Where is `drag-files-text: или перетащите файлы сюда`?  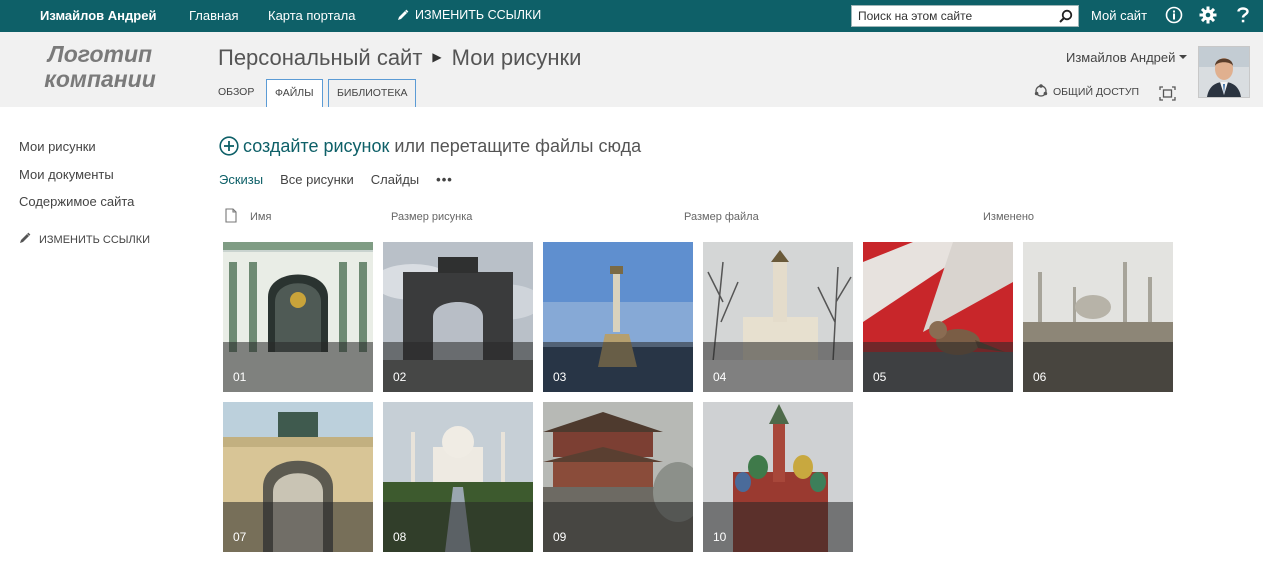 drag-files-text: или перетащите файлы сюда is located at coordinates (515, 146).